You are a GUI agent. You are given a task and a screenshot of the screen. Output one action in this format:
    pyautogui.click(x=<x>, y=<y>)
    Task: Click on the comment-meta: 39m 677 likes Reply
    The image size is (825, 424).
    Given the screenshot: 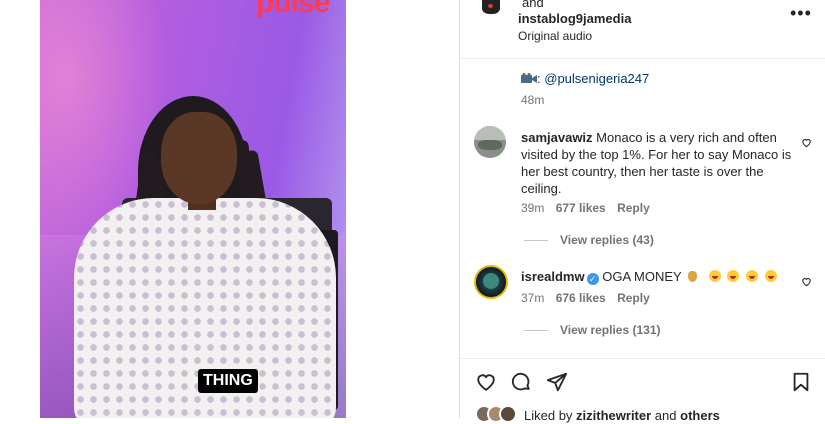 What is the action you would take?
    pyautogui.click(x=585, y=208)
    